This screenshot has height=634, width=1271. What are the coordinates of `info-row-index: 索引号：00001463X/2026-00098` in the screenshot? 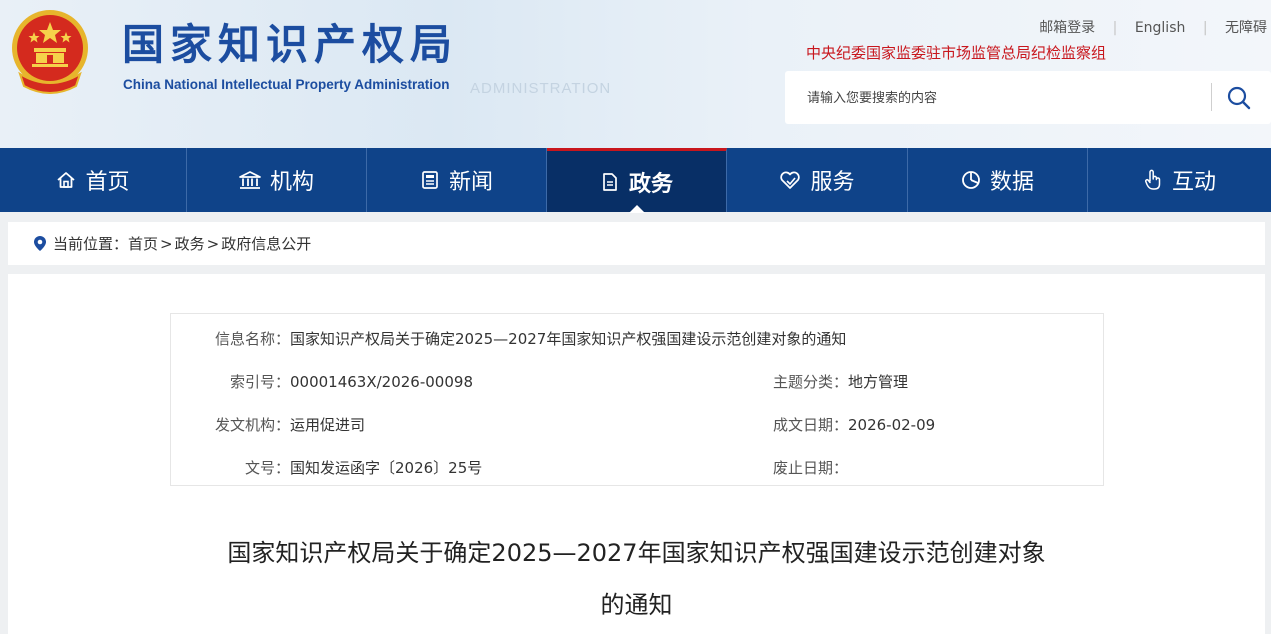 It's located at (322, 381).